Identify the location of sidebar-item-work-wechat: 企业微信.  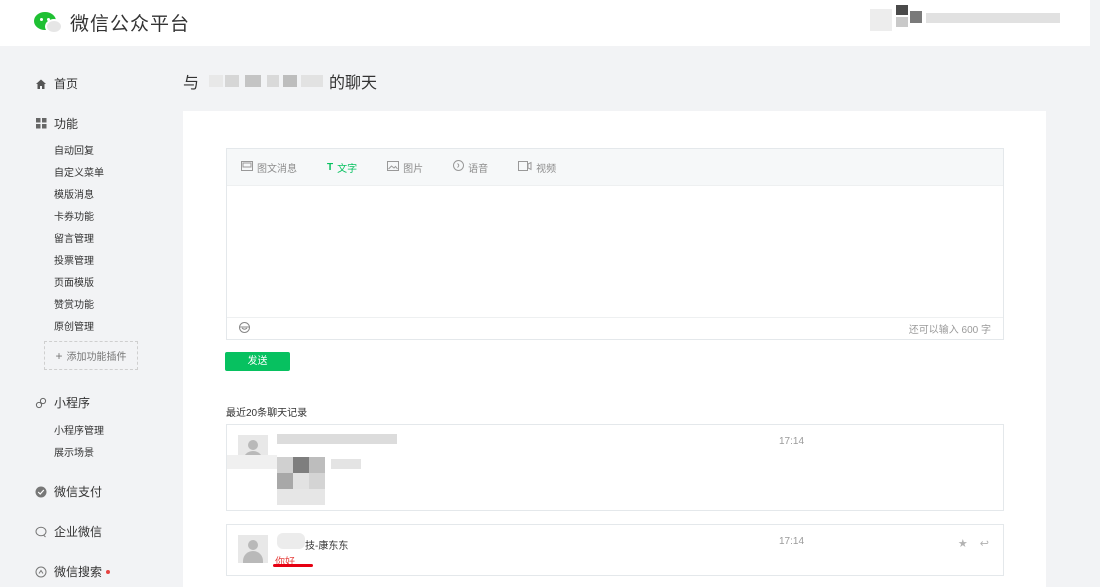
(68, 531).